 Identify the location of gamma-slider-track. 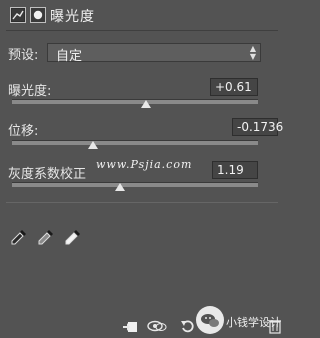
(135, 184).